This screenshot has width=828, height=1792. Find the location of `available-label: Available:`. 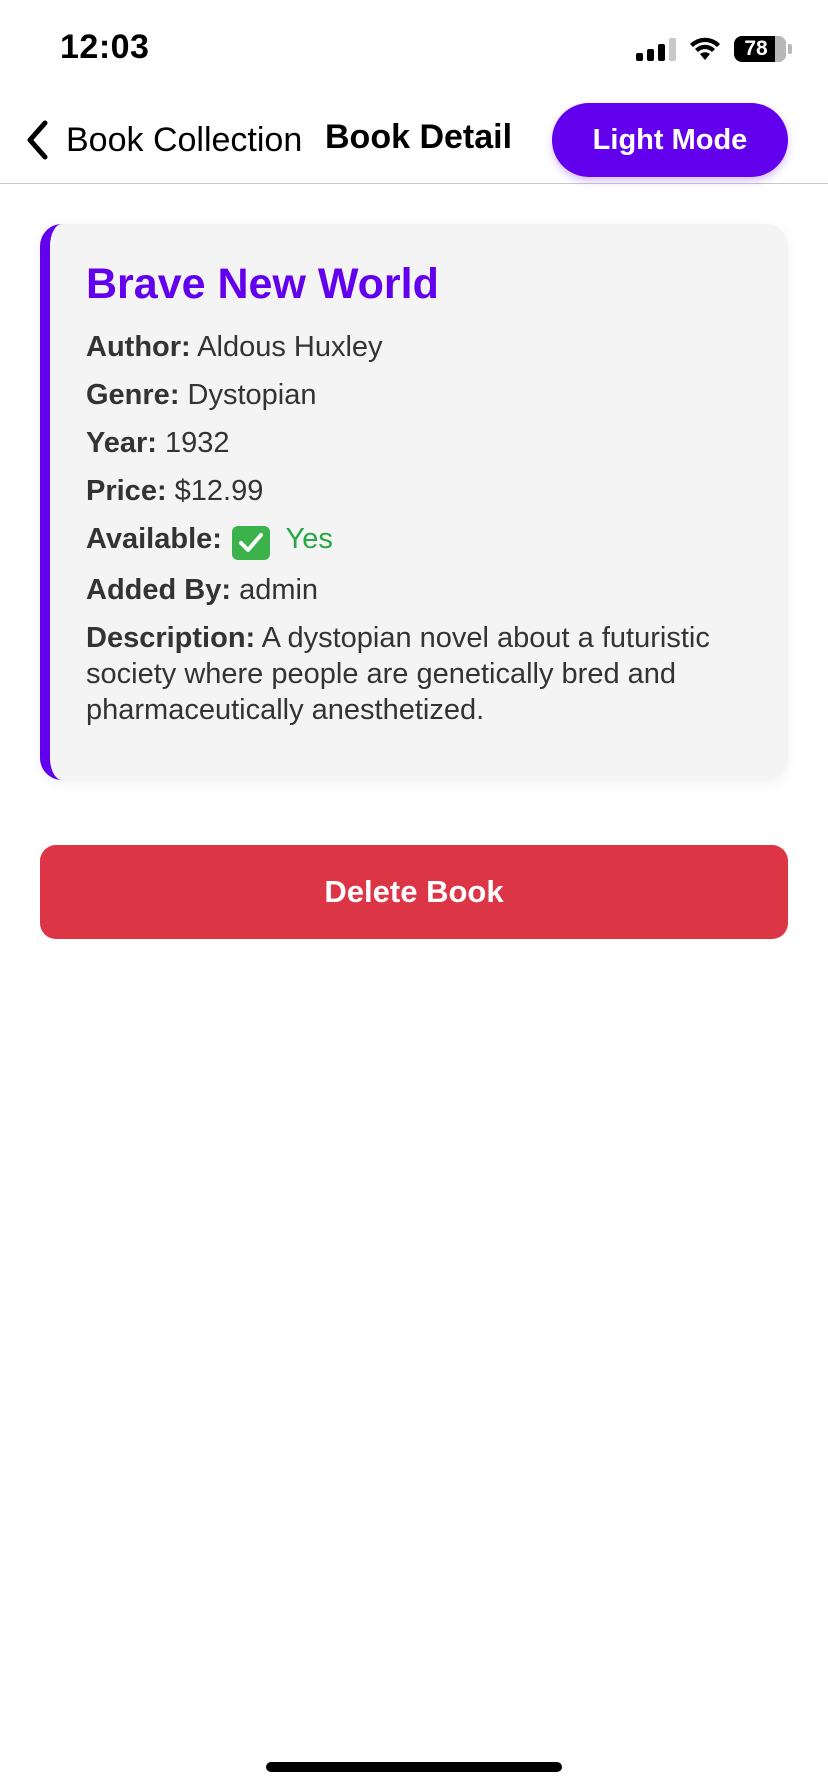

available-label: Available: is located at coordinates (154, 539).